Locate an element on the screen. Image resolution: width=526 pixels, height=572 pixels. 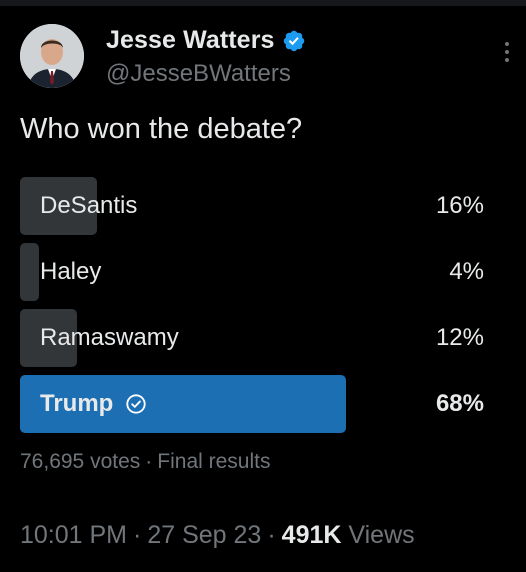
post-time: 10:01 PM is located at coordinates (73, 535).